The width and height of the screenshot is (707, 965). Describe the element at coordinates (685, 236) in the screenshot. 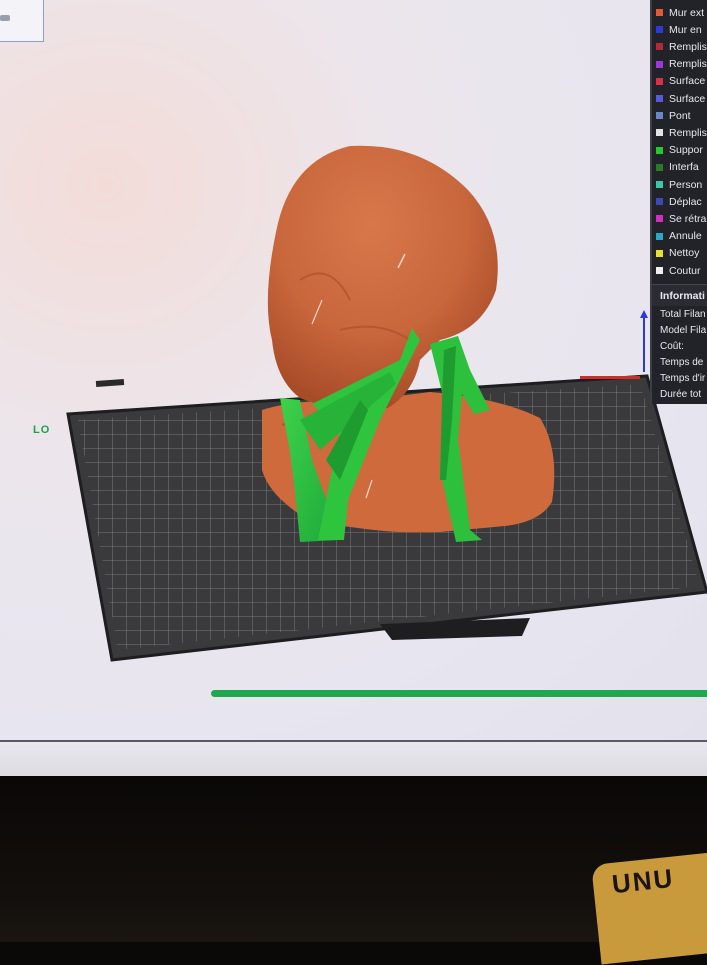

I see `legend-label: Annule` at that location.